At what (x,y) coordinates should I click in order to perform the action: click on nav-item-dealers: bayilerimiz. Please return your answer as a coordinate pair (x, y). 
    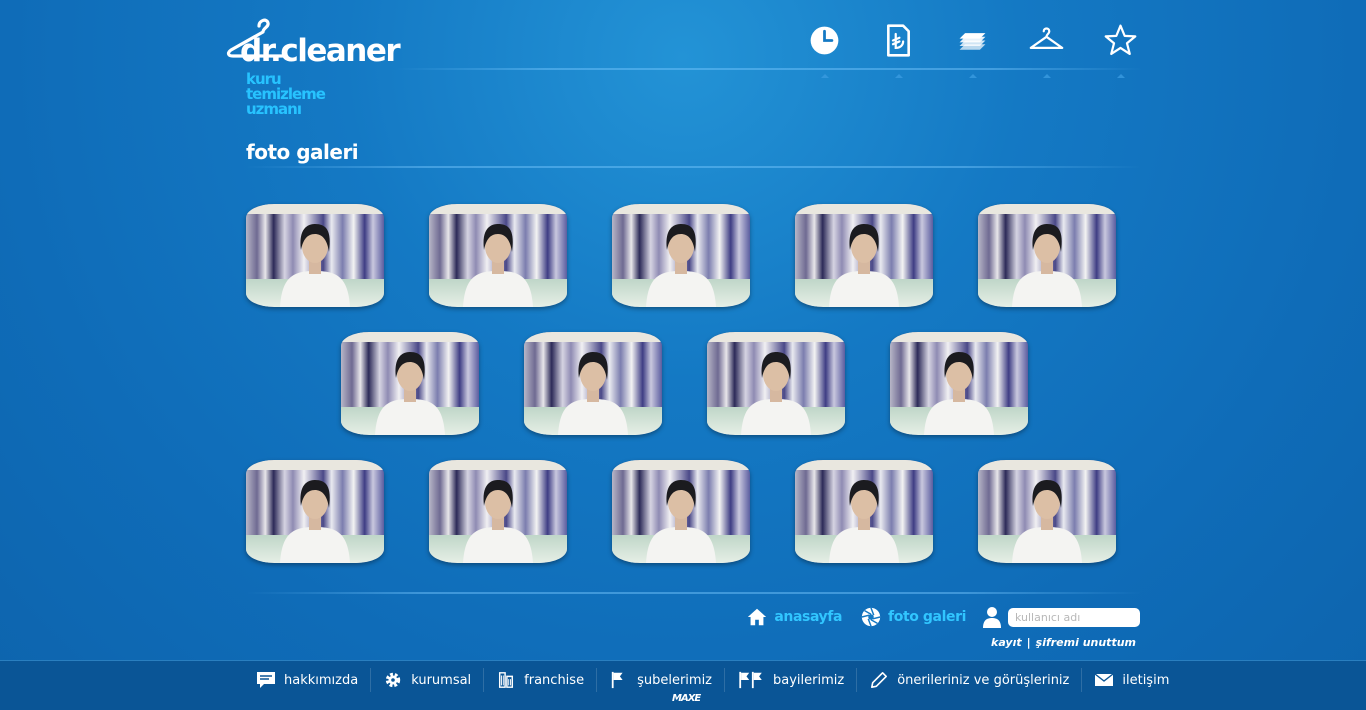
    Looking at the image, I should click on (791, 680).